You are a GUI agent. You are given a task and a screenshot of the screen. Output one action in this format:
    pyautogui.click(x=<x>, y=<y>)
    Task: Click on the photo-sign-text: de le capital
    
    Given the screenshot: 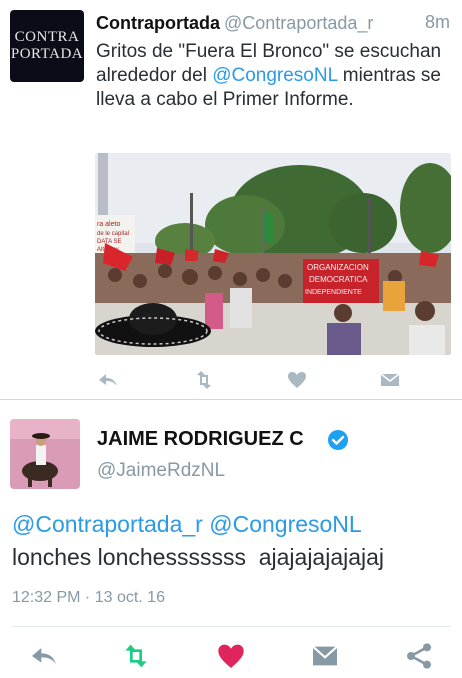 What is the action you would take?
    pyautogui.click(x=113, y=234)
    